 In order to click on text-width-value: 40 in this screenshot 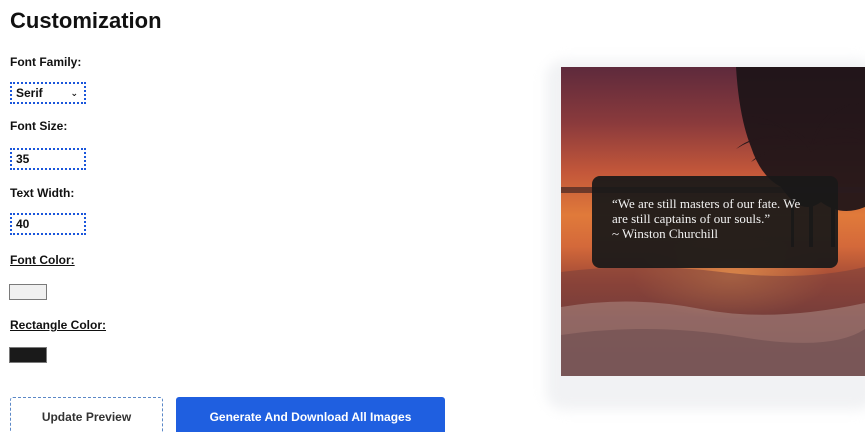, I will do `click(23, 224)`.